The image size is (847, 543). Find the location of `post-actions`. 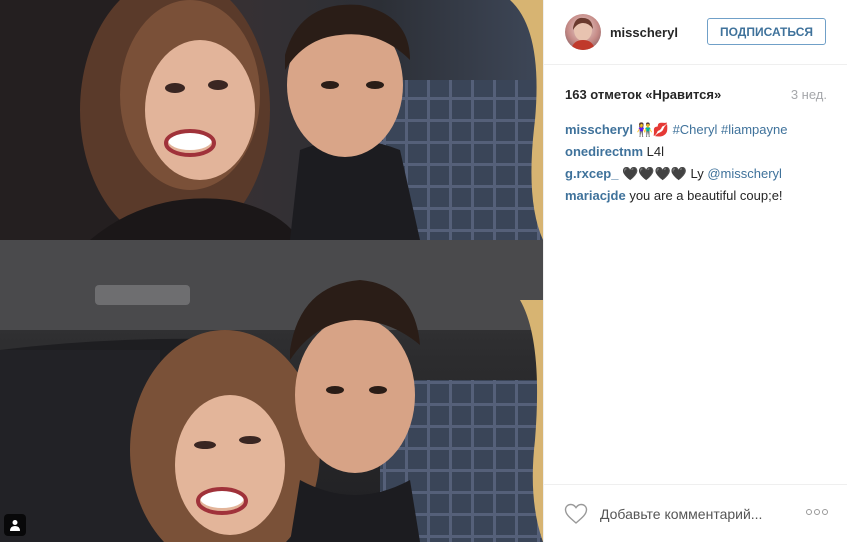

post-actions is located at coordinates (695, 513).